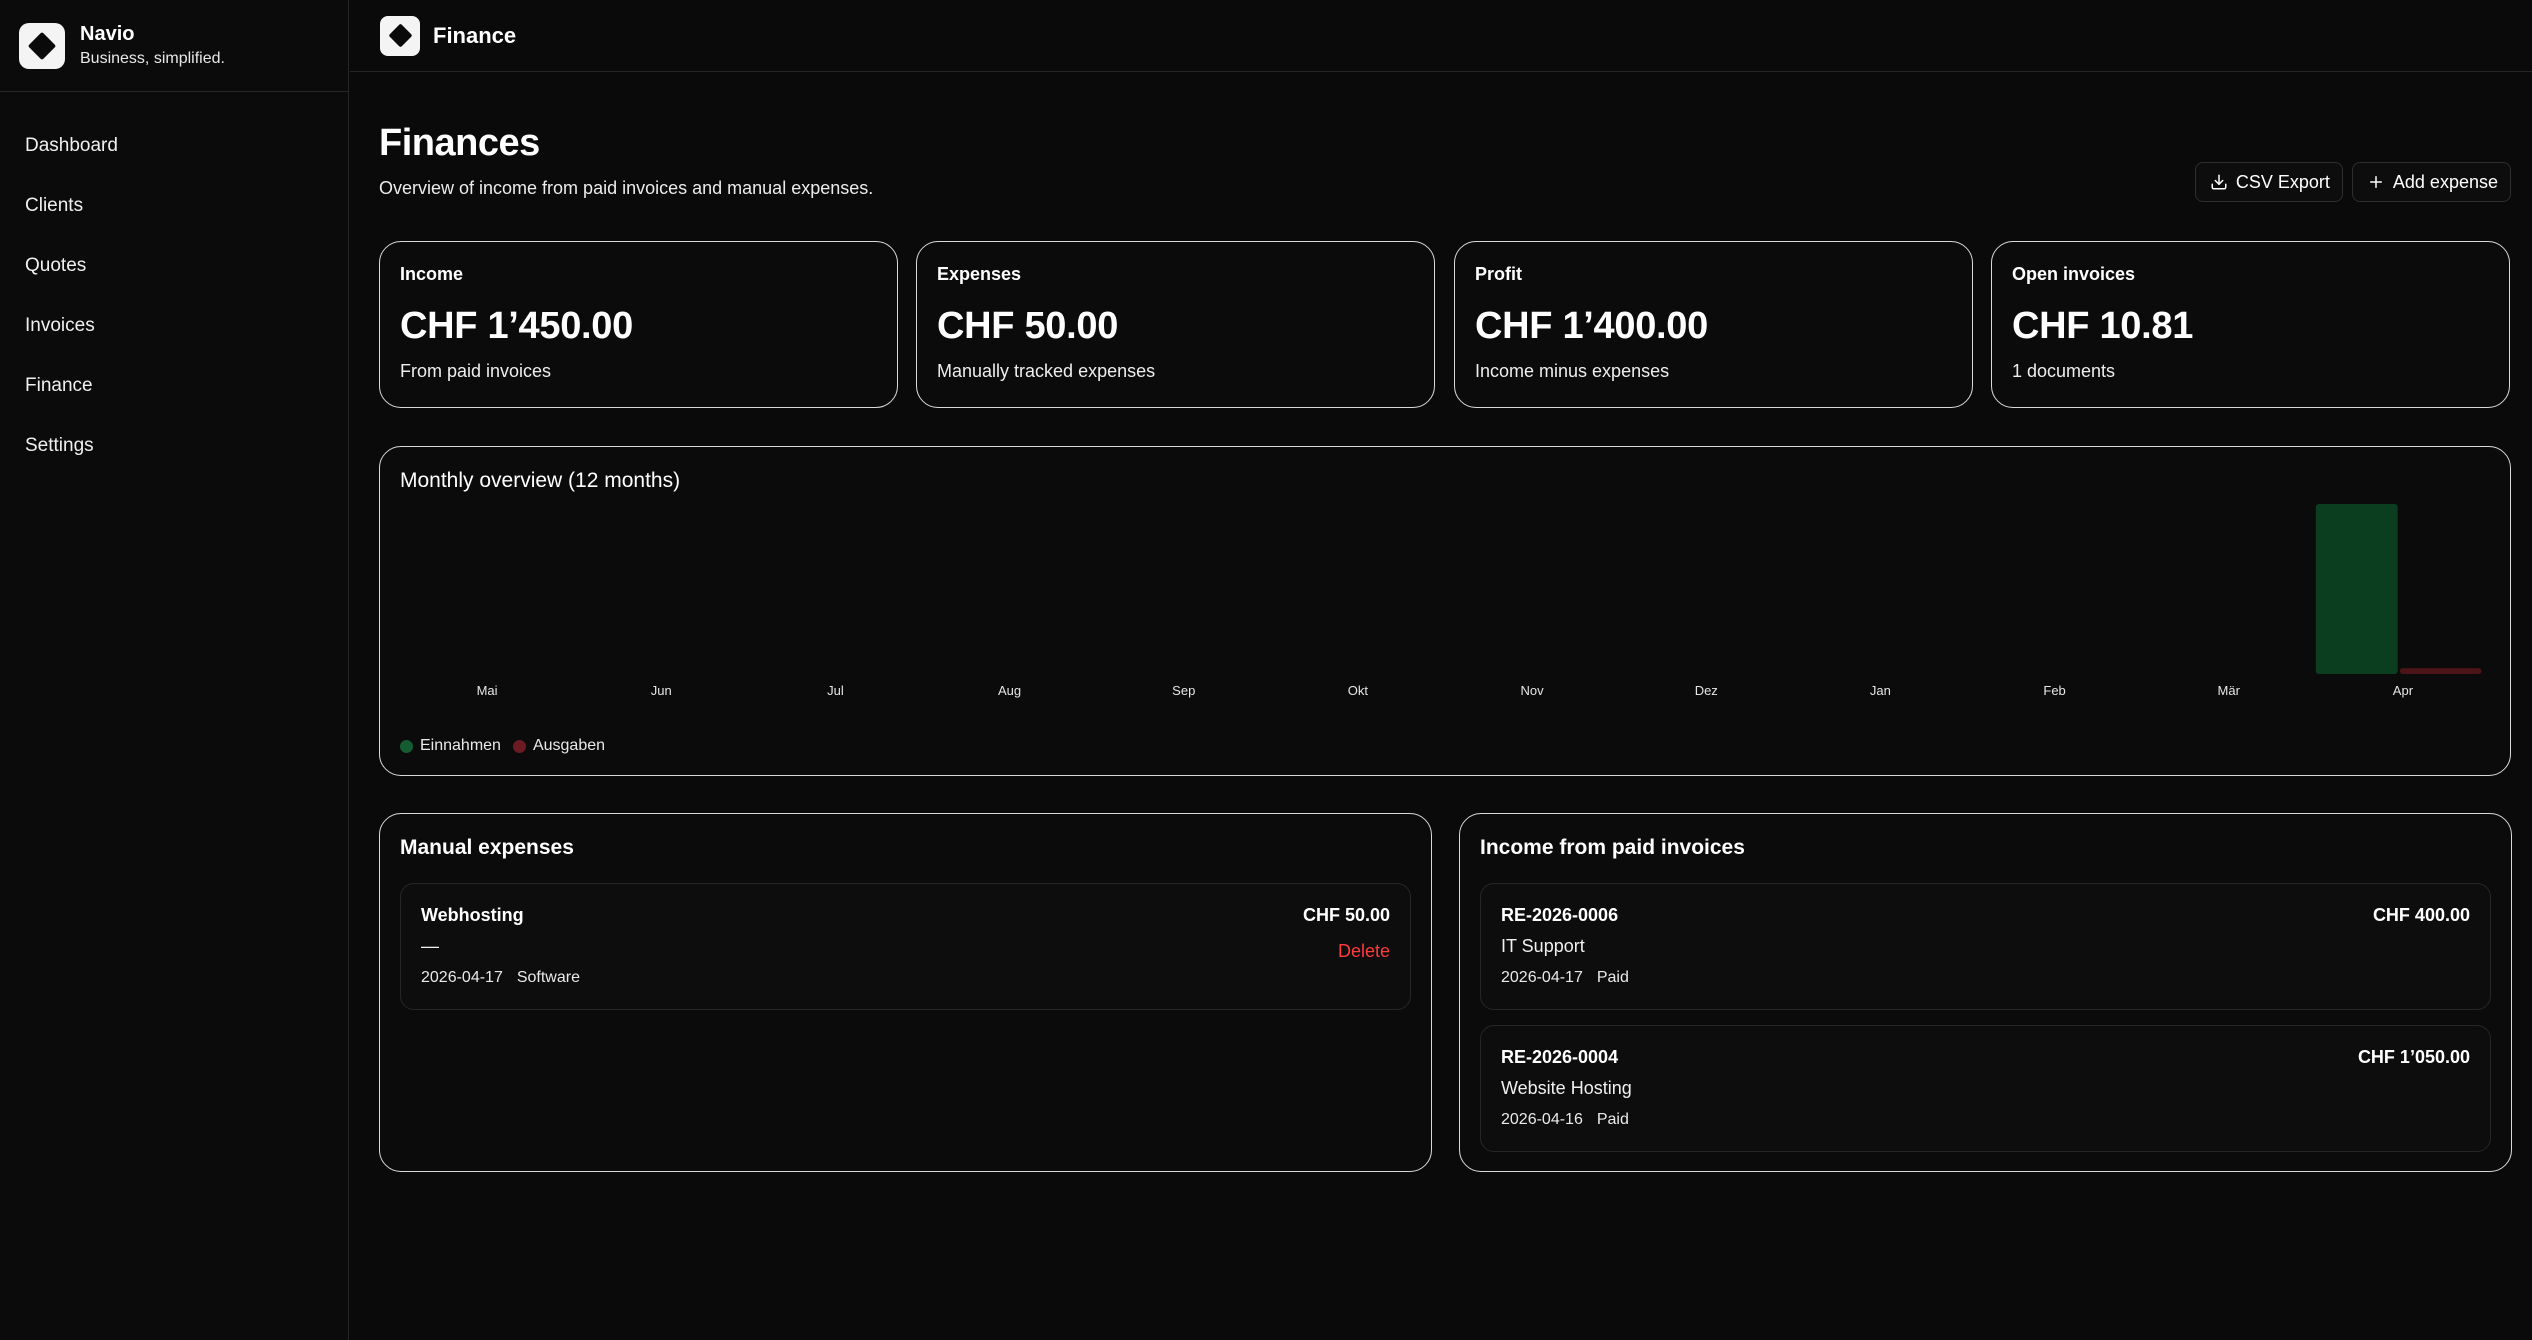 The height and width of the screenshot is (1340, 2532). Describe the element at coordinates (42, 45) in the screenshot. I see `navio-logo-icon` at that location.